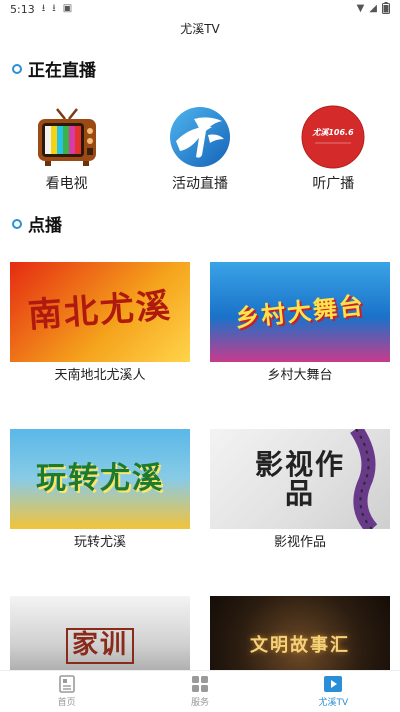 The image size is (400, 712). I want to click on live-list: 看电视 活动直播 尤溪106.6 听广播, so click(200, 149).